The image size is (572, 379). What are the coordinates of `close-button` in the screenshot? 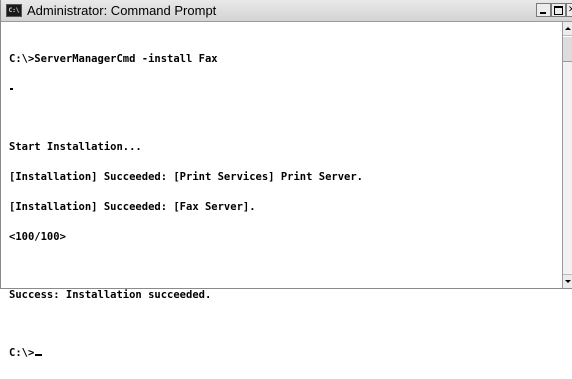 It's located at (569, 10).